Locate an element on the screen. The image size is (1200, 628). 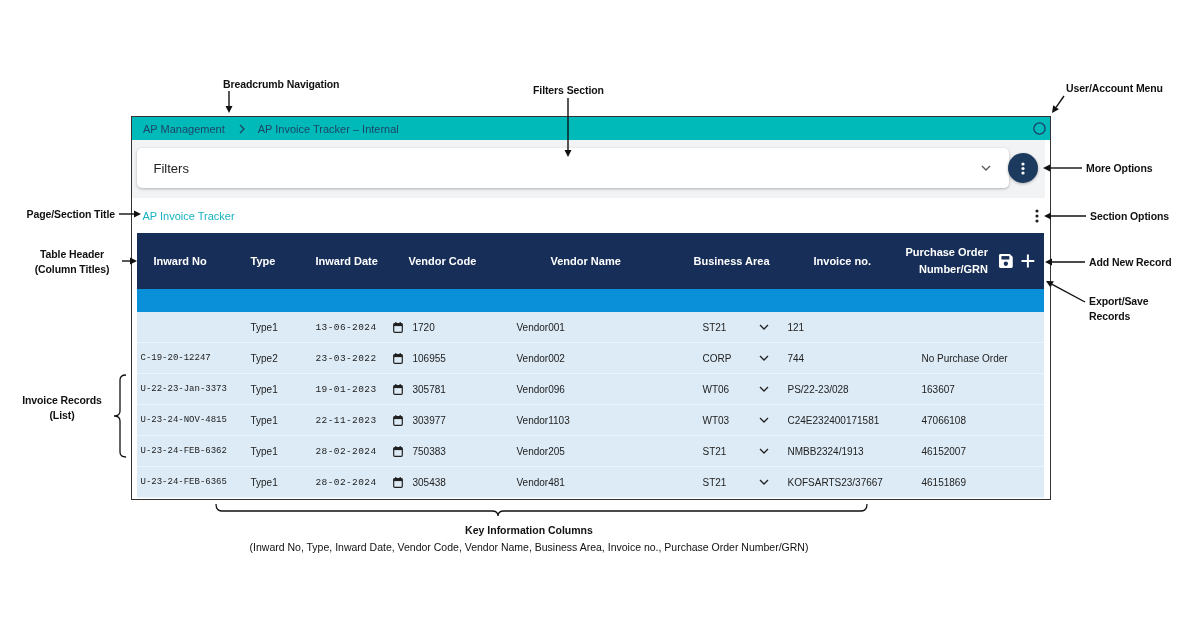
table-cell: 163607 is located at coordinates (938, 389).